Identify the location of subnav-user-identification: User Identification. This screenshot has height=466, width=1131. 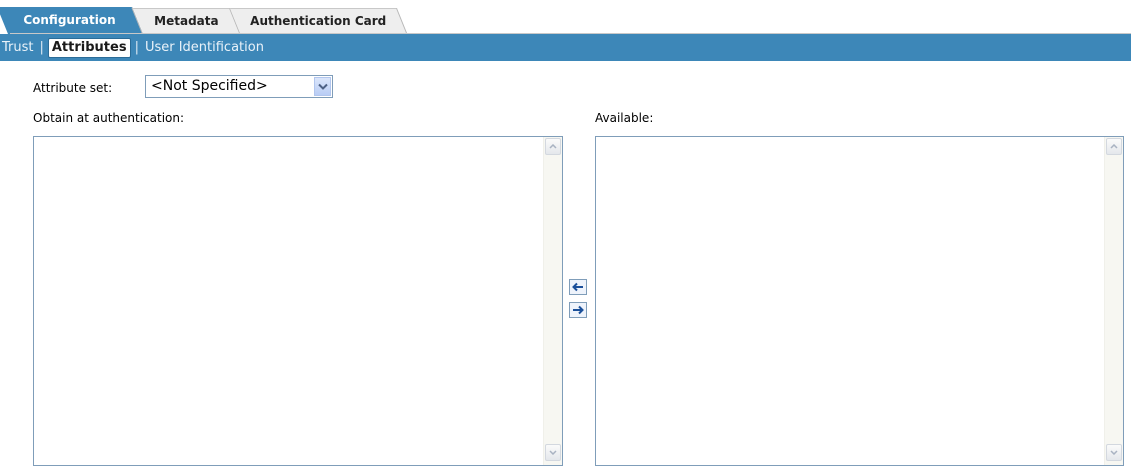
(204, 47).